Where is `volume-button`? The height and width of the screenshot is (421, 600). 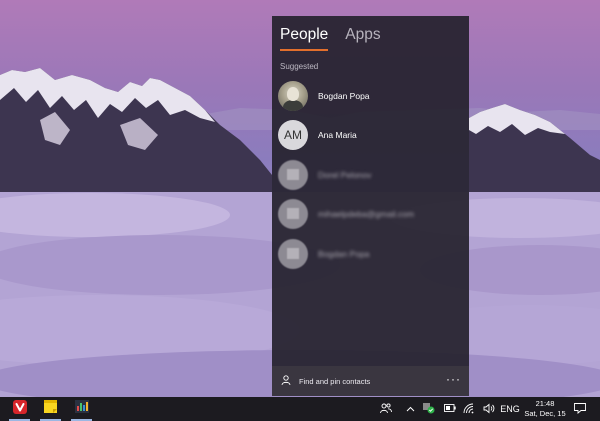
volume-button is located at coordinates (489, 409).